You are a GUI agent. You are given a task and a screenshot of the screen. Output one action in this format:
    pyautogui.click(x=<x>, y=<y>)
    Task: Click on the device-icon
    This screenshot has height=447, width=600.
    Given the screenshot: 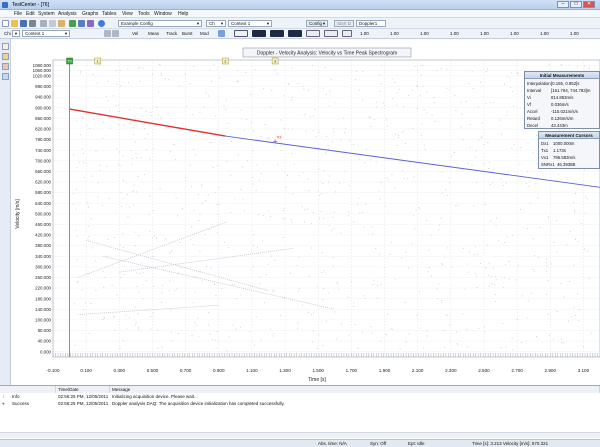 What is the action you would take?
    pyautogui.click(x=90, y=23)
    